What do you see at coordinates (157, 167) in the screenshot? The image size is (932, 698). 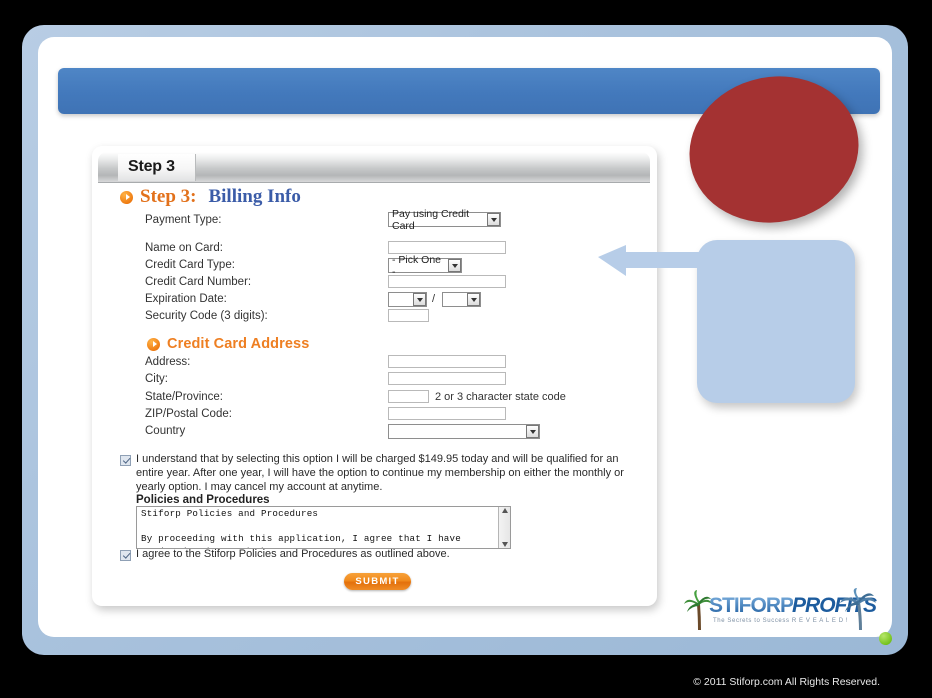 I see `tab-step-3: Step 3` at bounding box center [157, 167].